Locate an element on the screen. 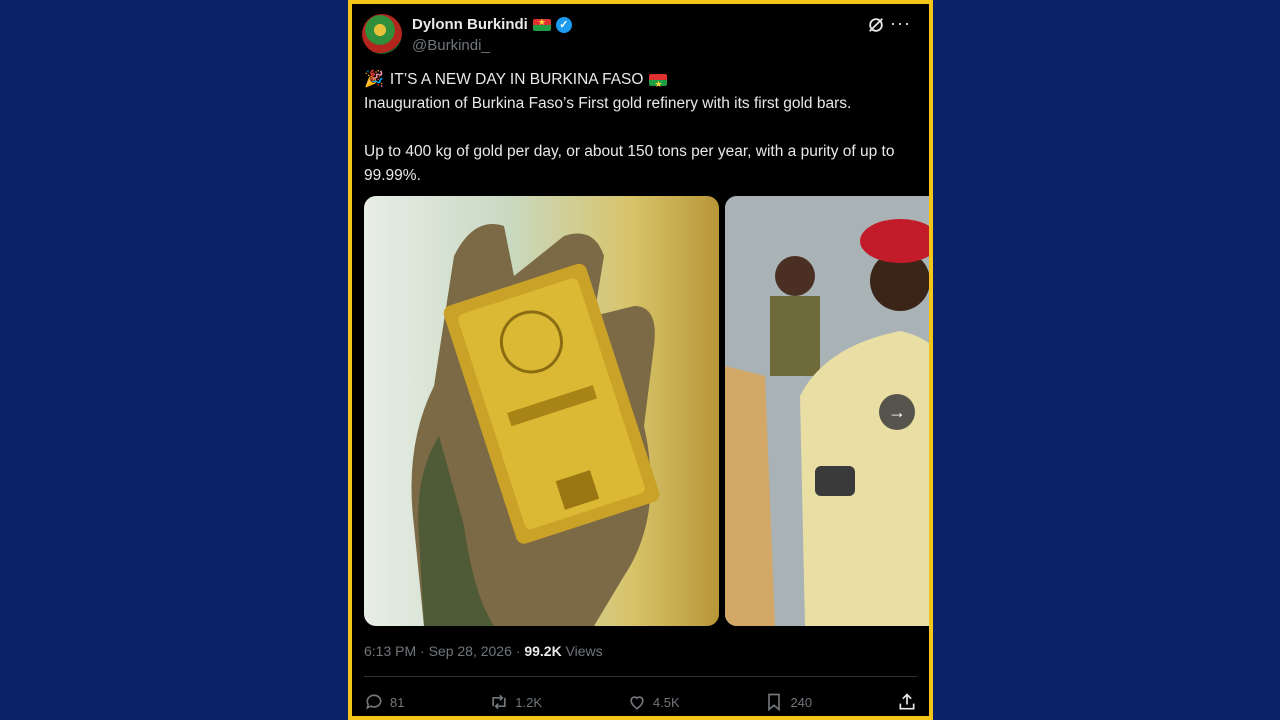 The image size is (1280, 720). retweet-button: 1.2K is located at coordinates (515, 702).